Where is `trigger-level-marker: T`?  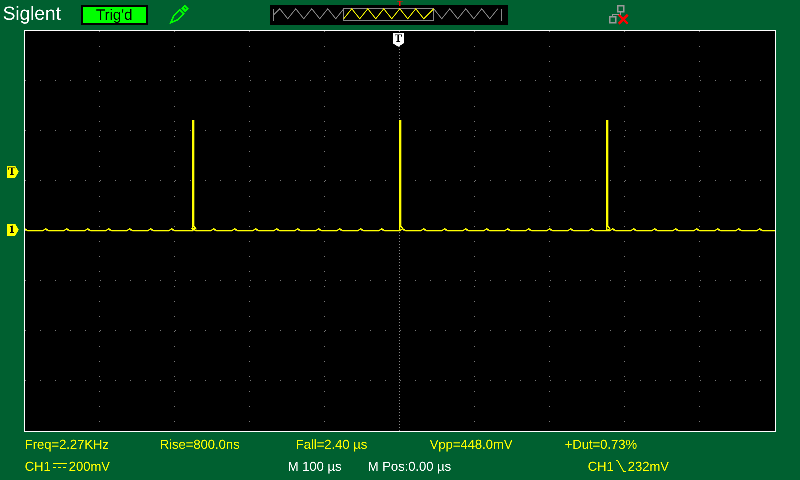
trigger-level-marker: T is located at coordinates (13, 172).